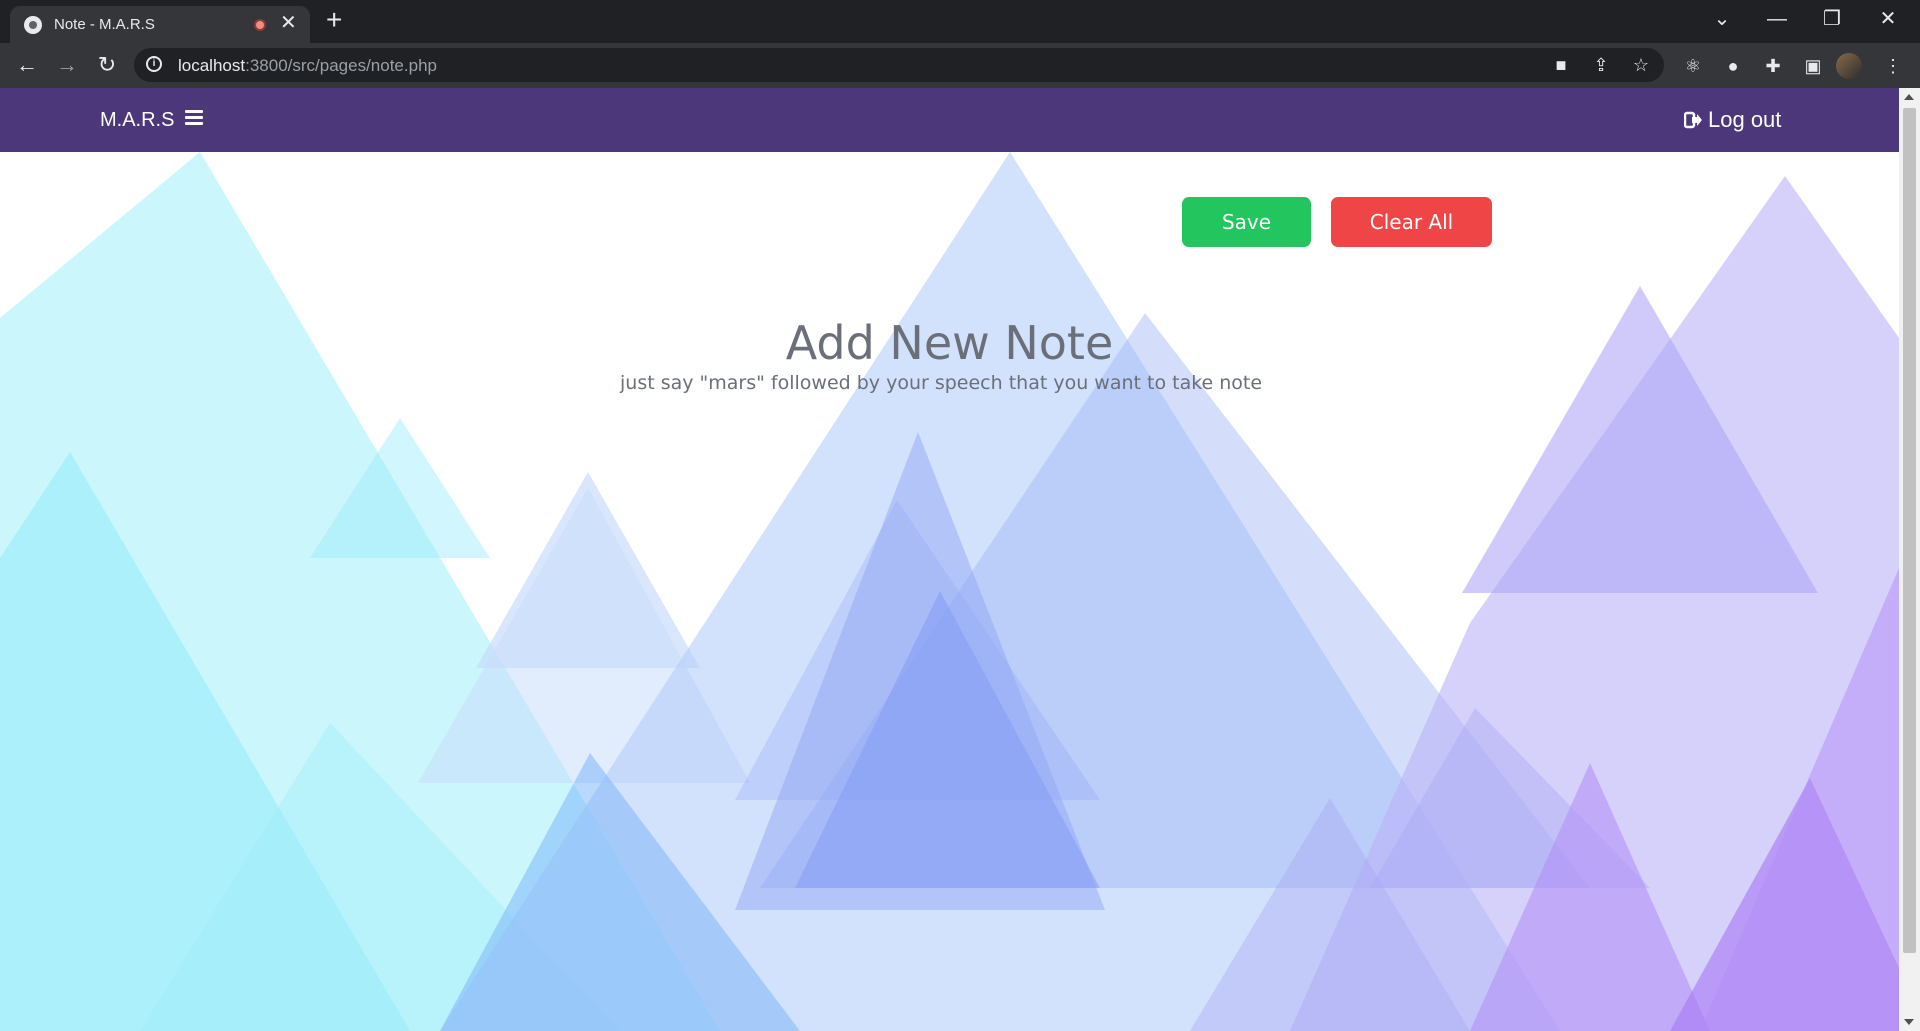  Describe the element at coordinates (334, 20) in the screenshot. I see `new-tab-button: +` at that location.